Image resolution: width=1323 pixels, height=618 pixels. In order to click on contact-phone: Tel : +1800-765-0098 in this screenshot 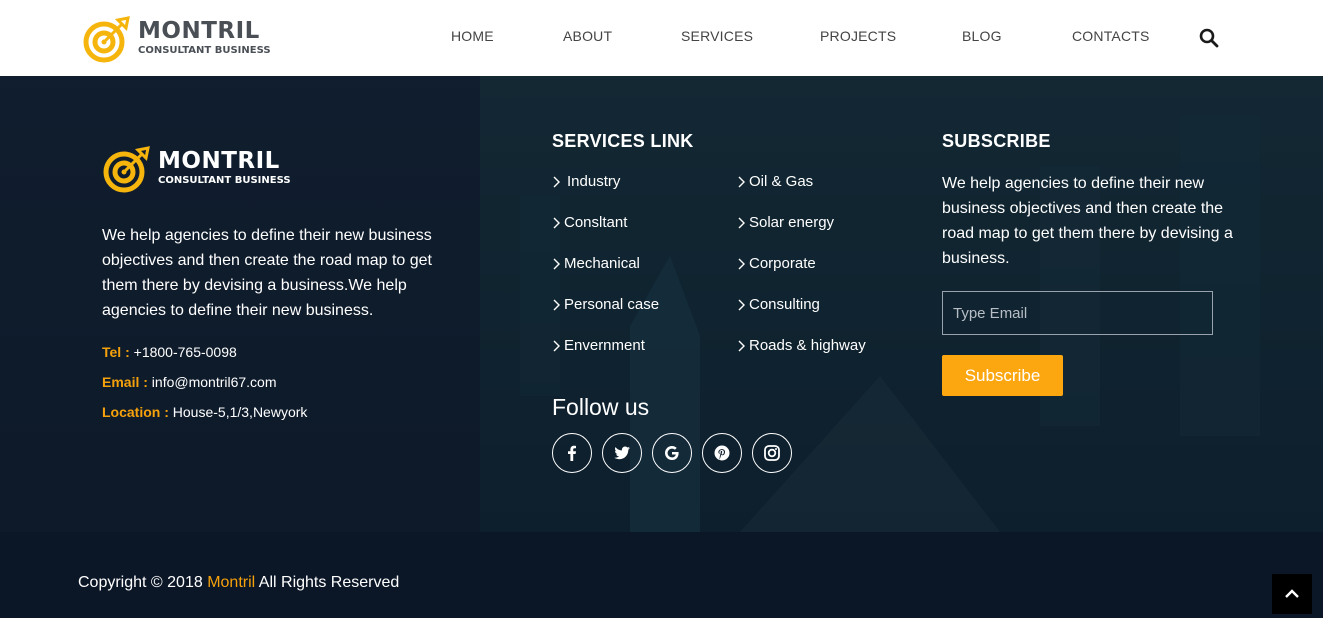, I will do `click(169, 352)`.